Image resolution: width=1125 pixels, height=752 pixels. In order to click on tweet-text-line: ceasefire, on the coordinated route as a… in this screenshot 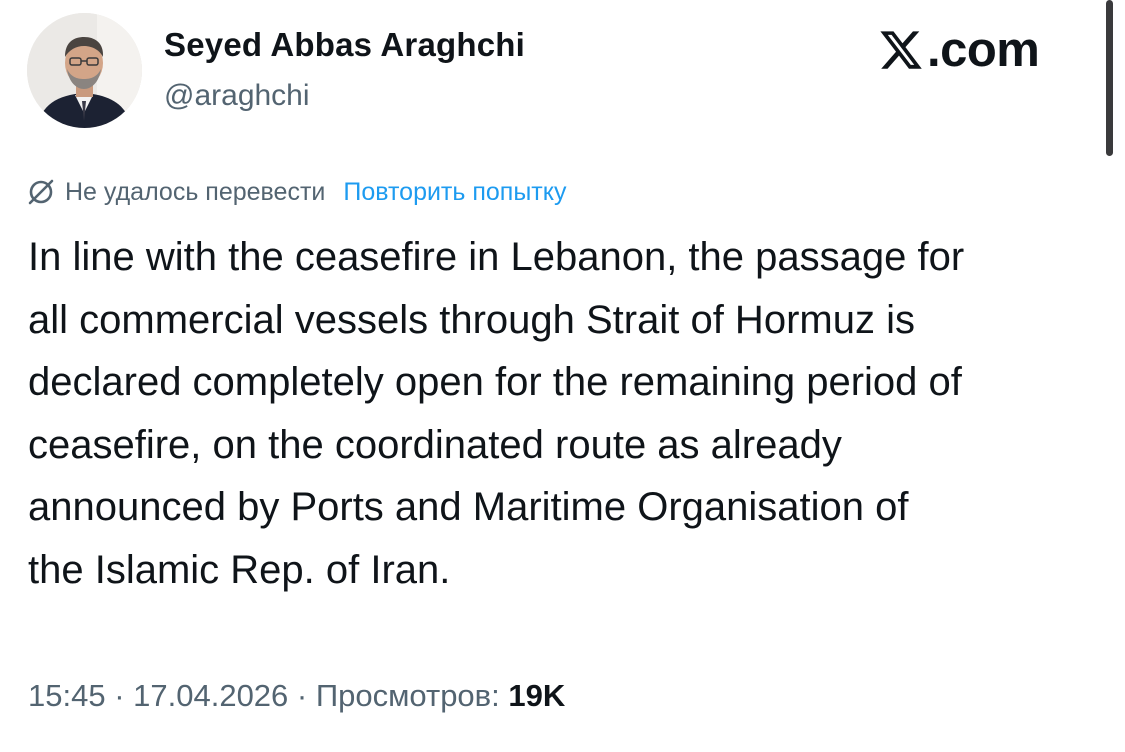, I will do `click(435, 444)`.